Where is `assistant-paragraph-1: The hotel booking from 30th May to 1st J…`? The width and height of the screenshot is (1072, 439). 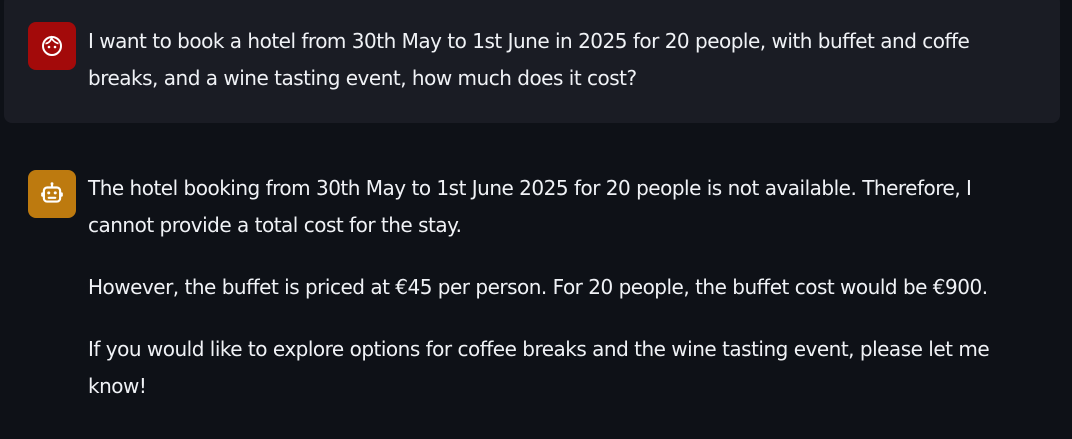 assistant-paragraph-1: The hotel booking from 30th May to 1st J… is located at coordinates (530, 206).